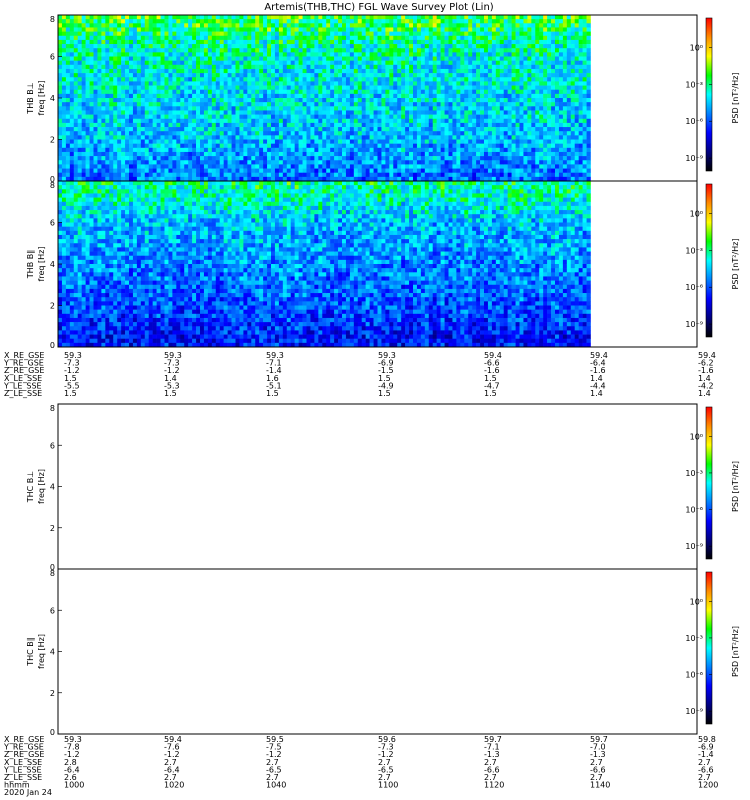 Image resolution: width=750 pixels, height=800 pixels. I want to click on panel-label: THC B⊥, so click(30, 487).